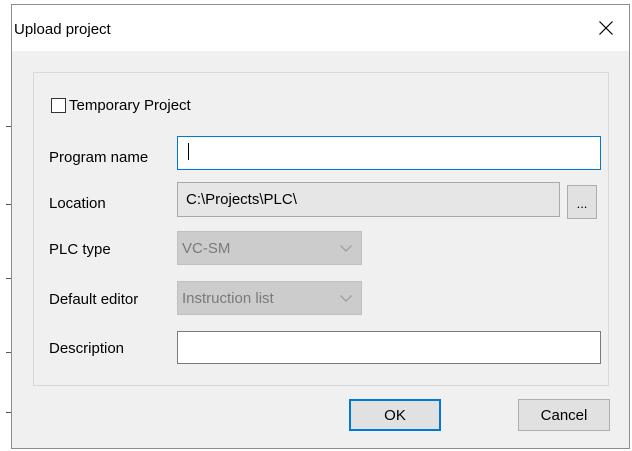  Describe the element at coordinates (368, 199) in the screenshot. I see `location-field: C:\Projects\PLC\` at that location.